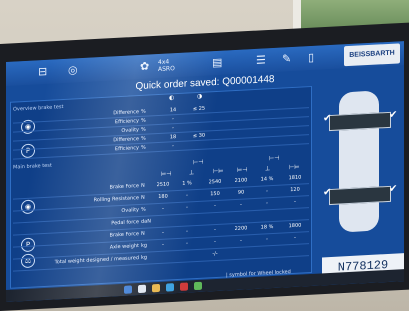  I want to click on wheel-rear-icon: ◑, so click(200, 96).